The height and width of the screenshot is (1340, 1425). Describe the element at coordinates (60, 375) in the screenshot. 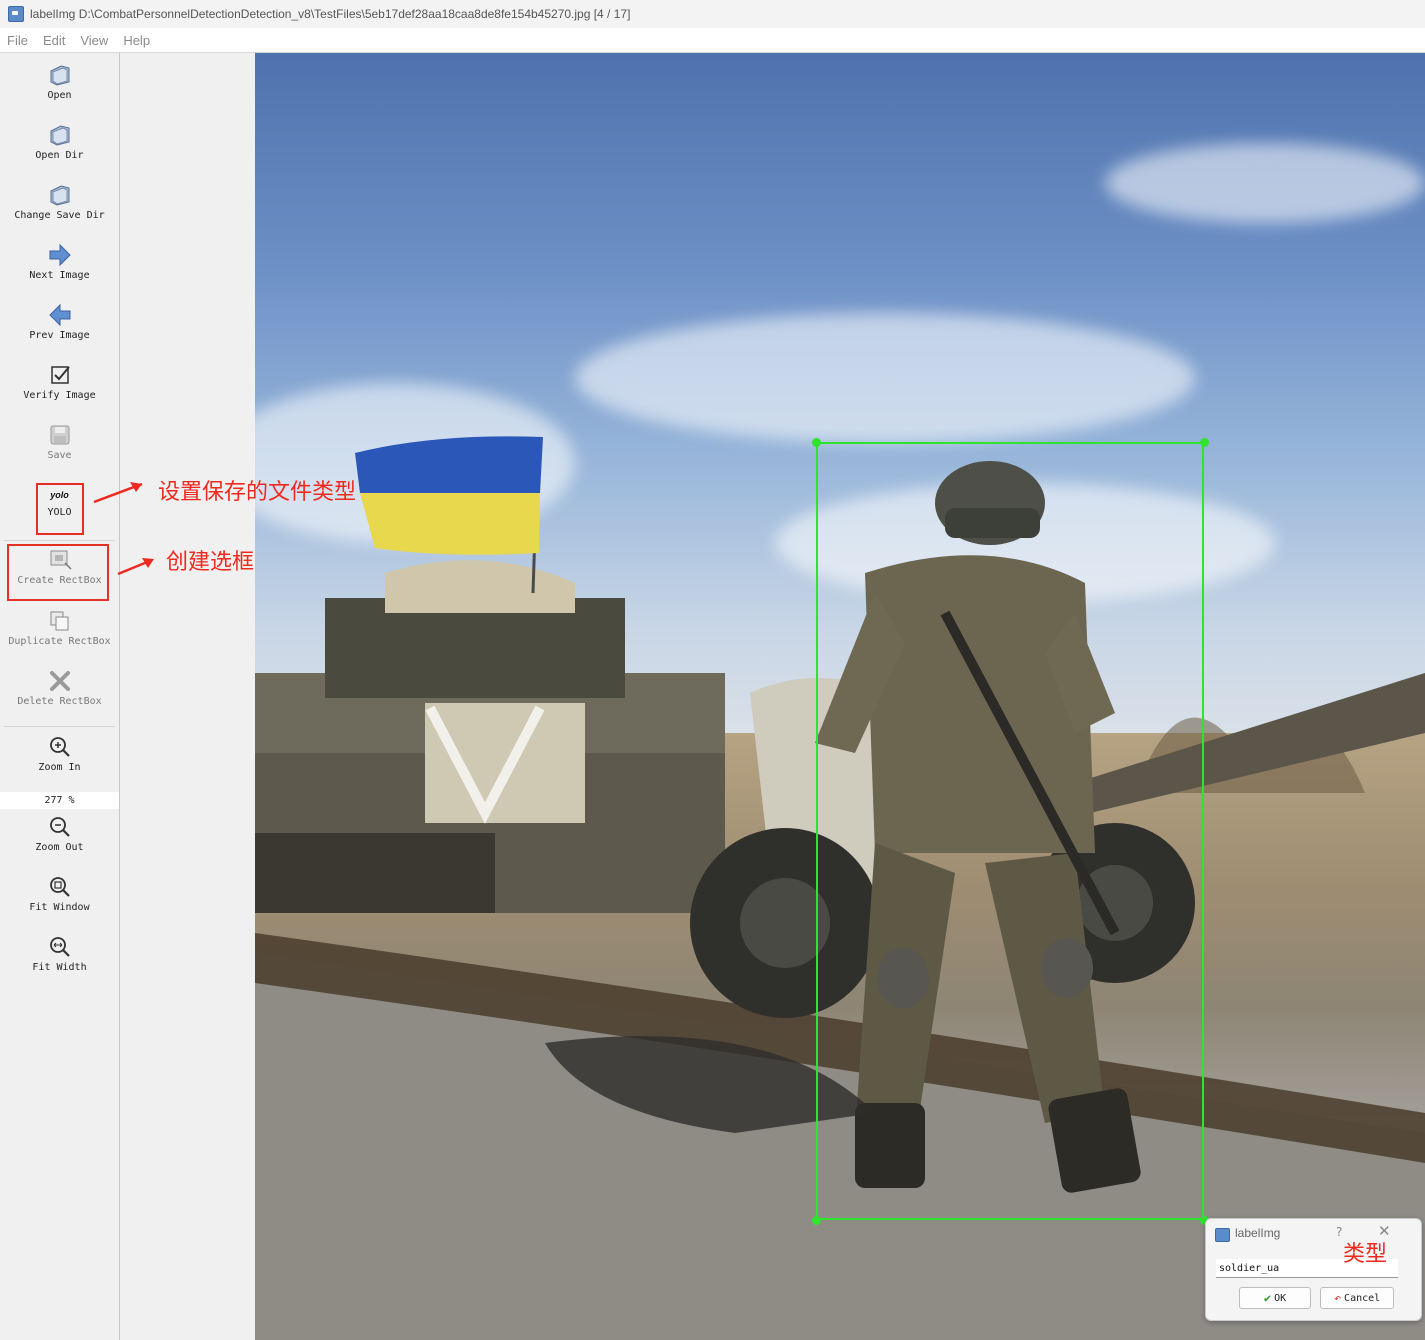

I see `checkbox-icon` at that location.